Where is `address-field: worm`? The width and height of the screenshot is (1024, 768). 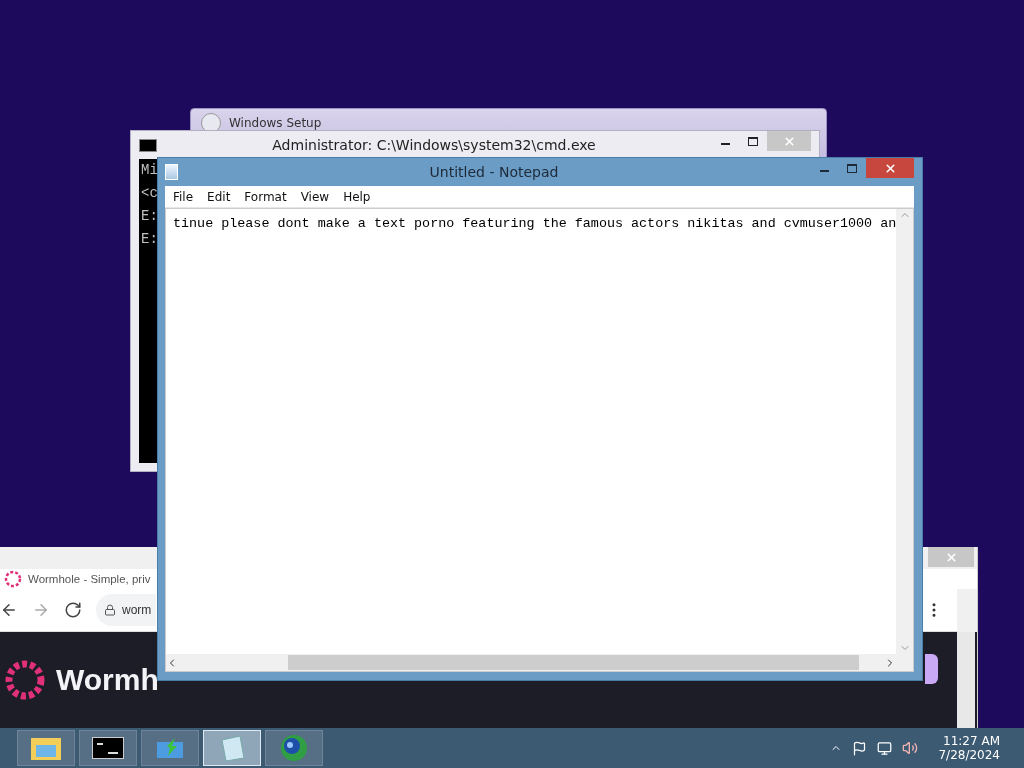
address-field: worm is located at coordinates (126, 610).